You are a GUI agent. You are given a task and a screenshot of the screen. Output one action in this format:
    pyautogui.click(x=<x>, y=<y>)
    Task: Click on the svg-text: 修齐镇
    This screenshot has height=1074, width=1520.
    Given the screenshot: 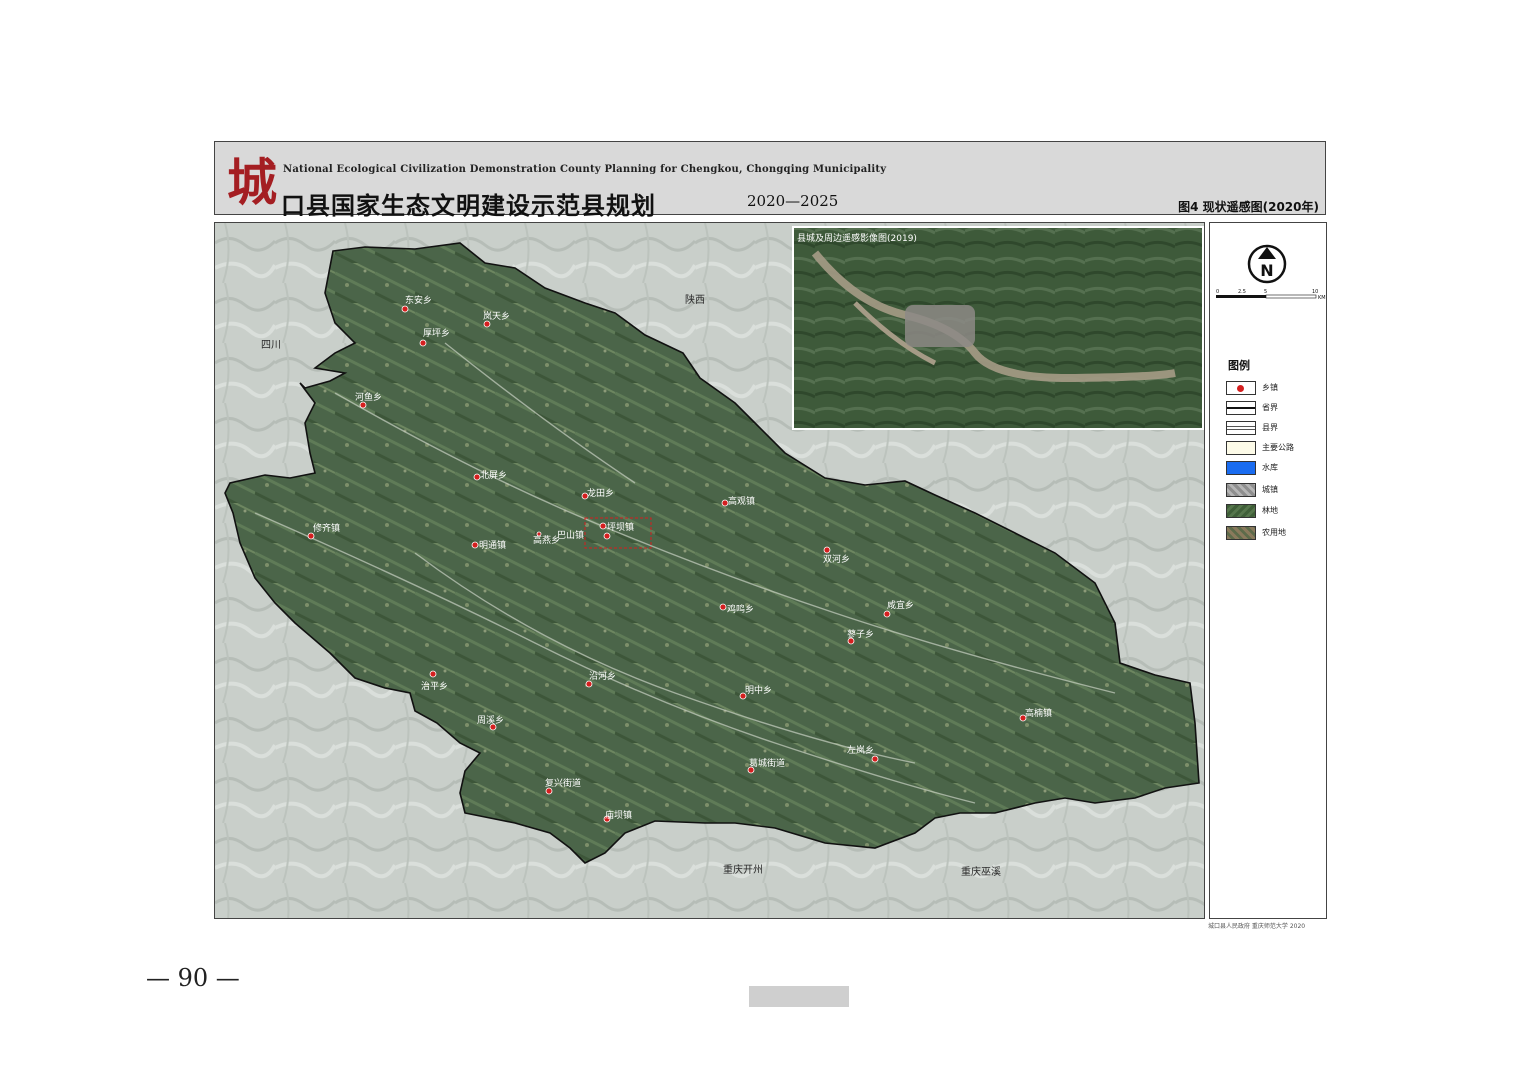 What is the action you would take?
    pyautogui.click(x=326, y=528)
    